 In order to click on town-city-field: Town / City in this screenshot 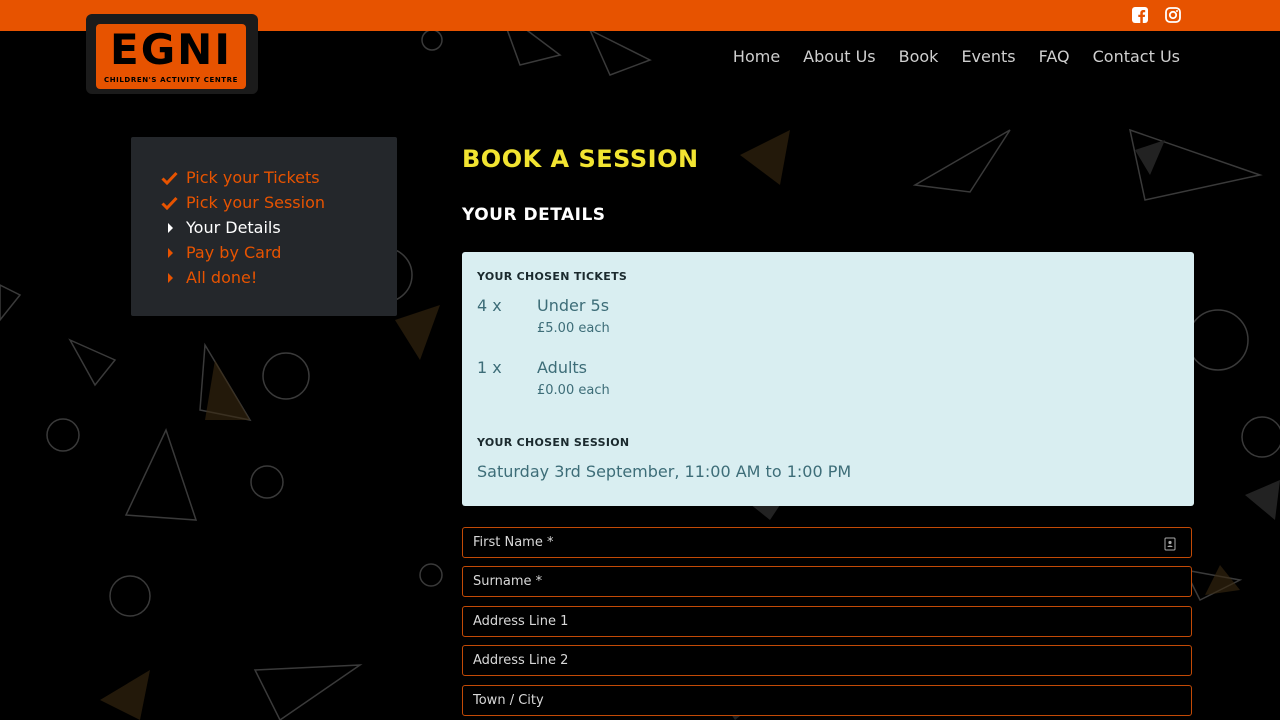, I will do `click(827, 700)`.